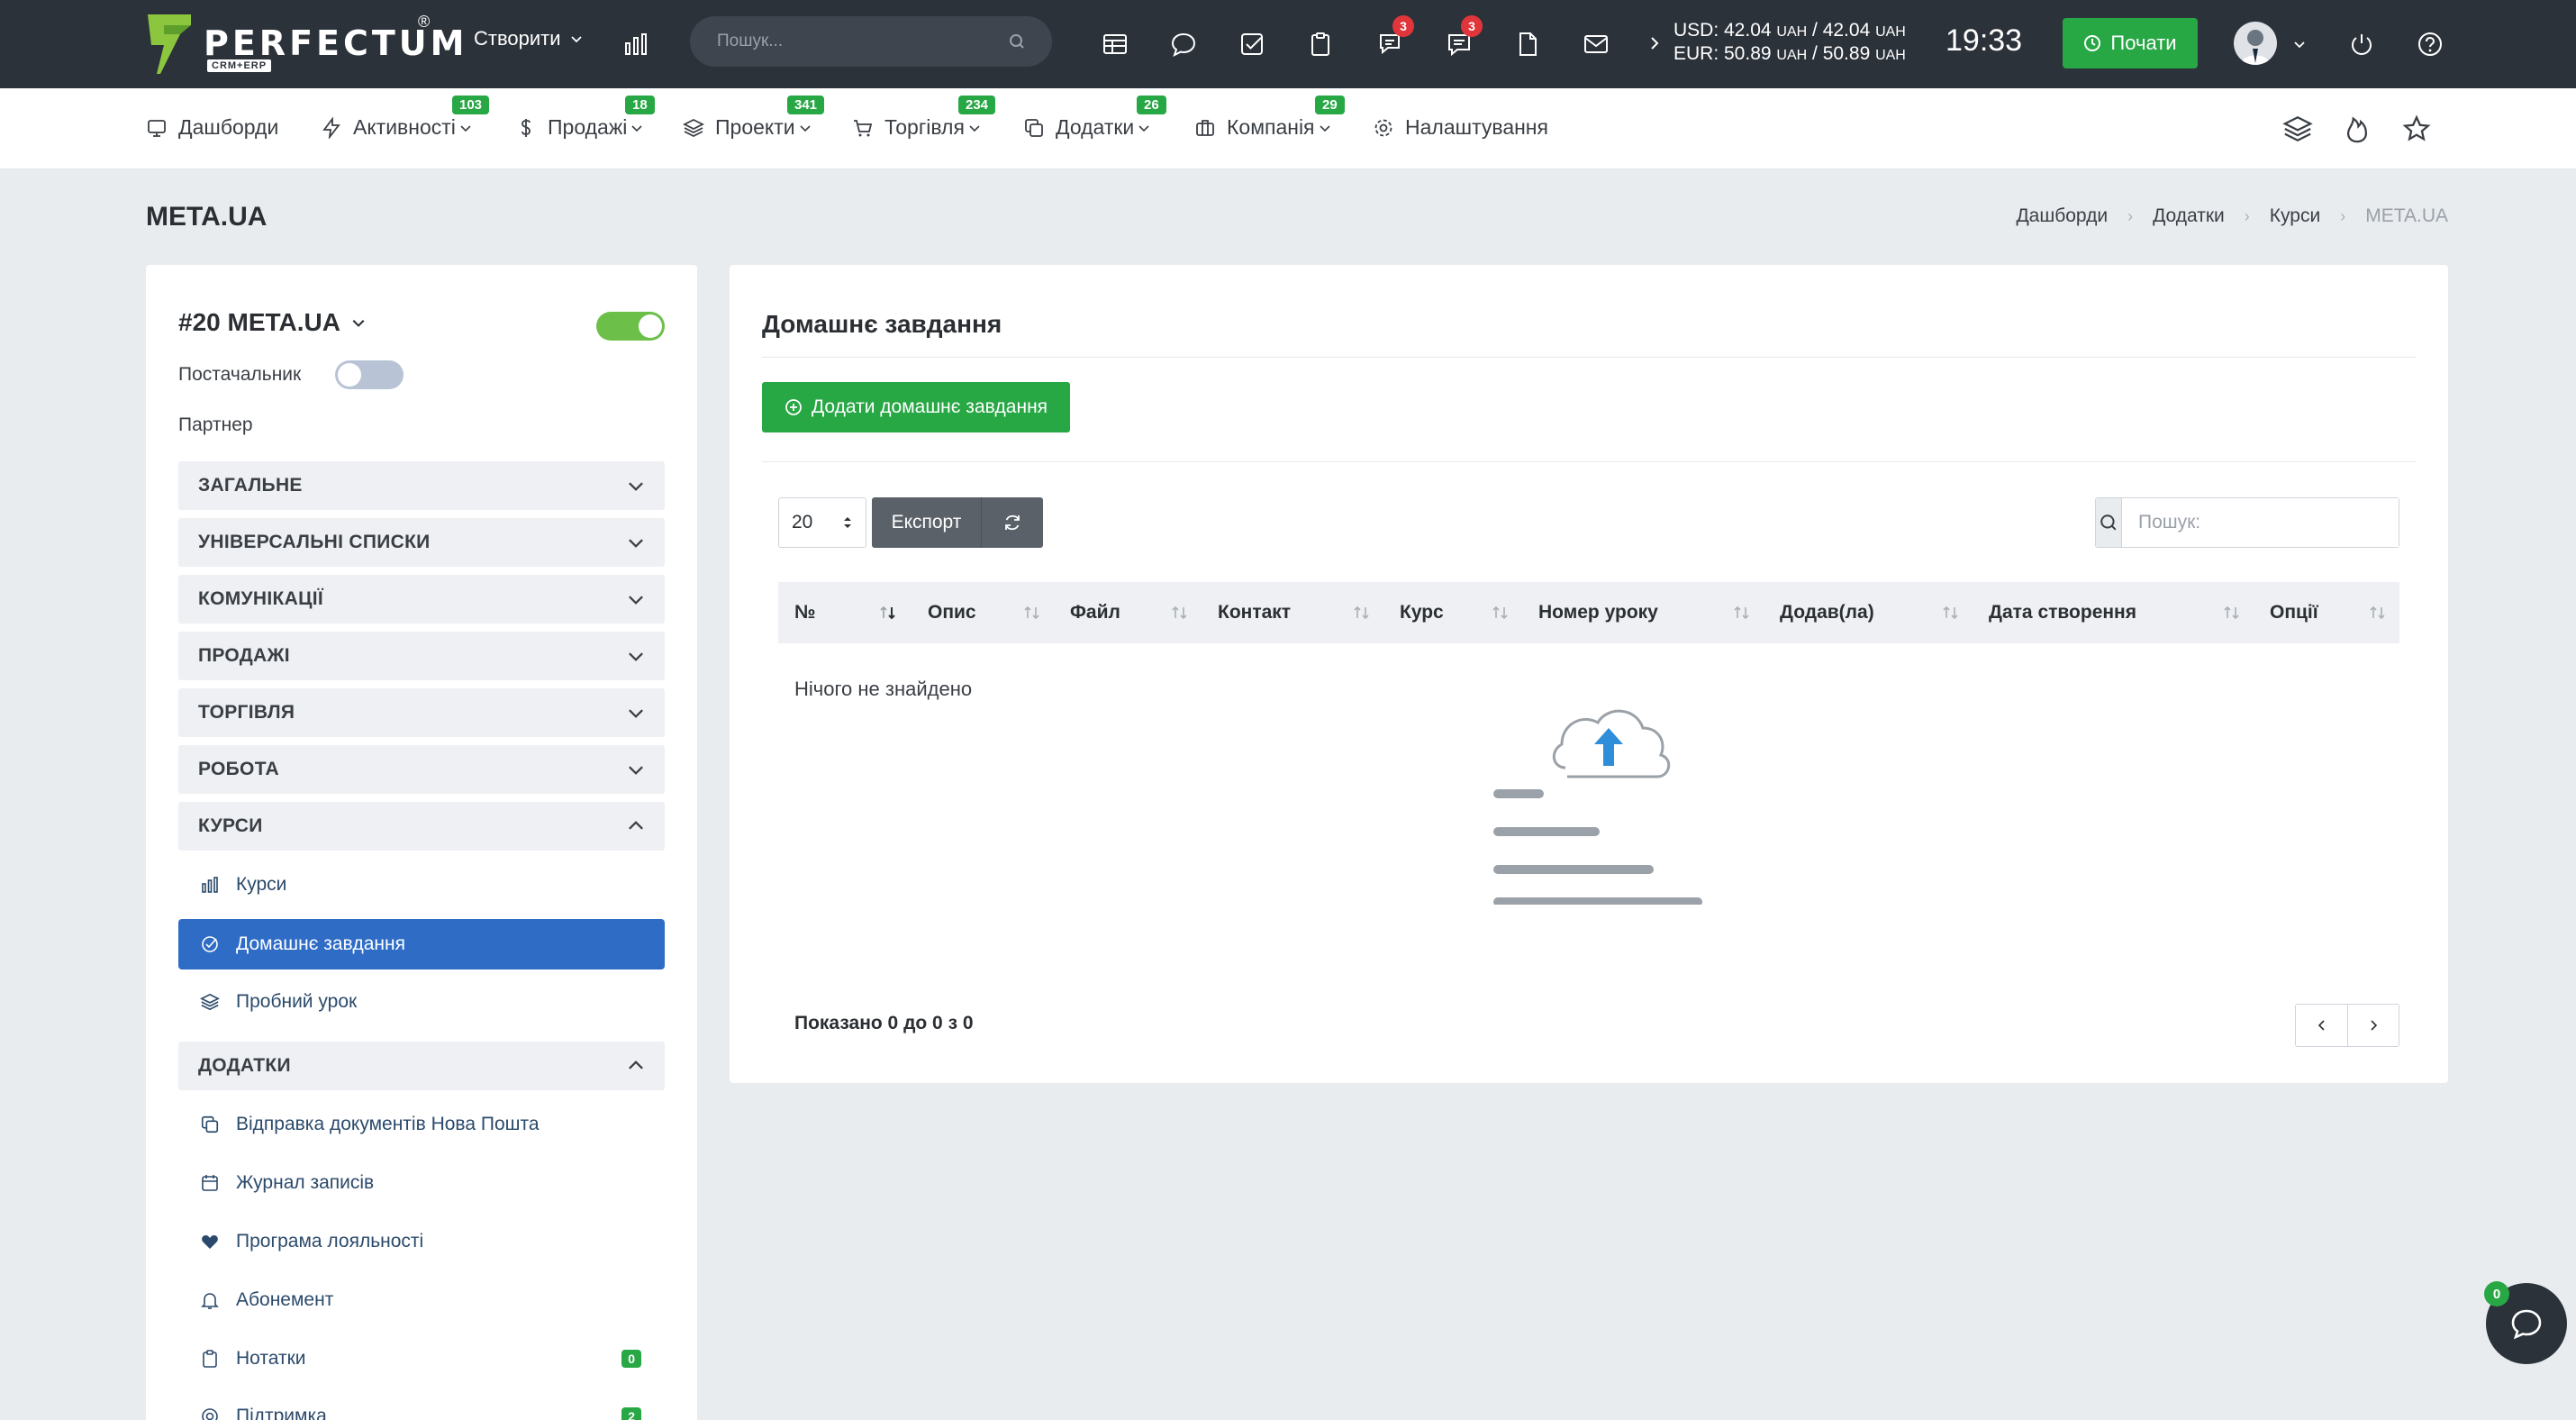 This screenshot has height=1420, width=2576. Describe the element at coordinates (630, 326) in the screenshot. I see `active-toggle` at that location.